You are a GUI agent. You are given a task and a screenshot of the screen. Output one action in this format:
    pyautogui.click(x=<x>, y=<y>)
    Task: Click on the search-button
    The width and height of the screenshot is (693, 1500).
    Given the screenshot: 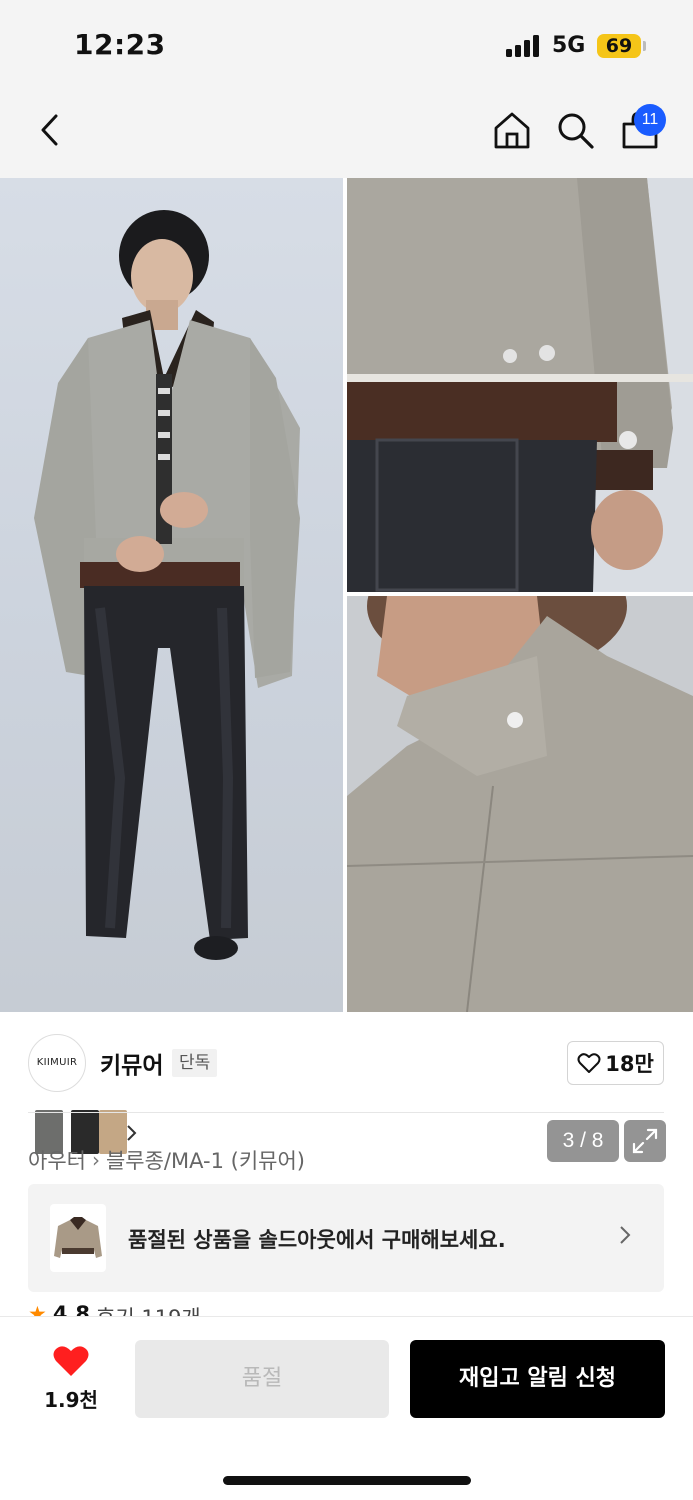 What is the action you would take?
    pyautogui.click(x=575, y=130)
    